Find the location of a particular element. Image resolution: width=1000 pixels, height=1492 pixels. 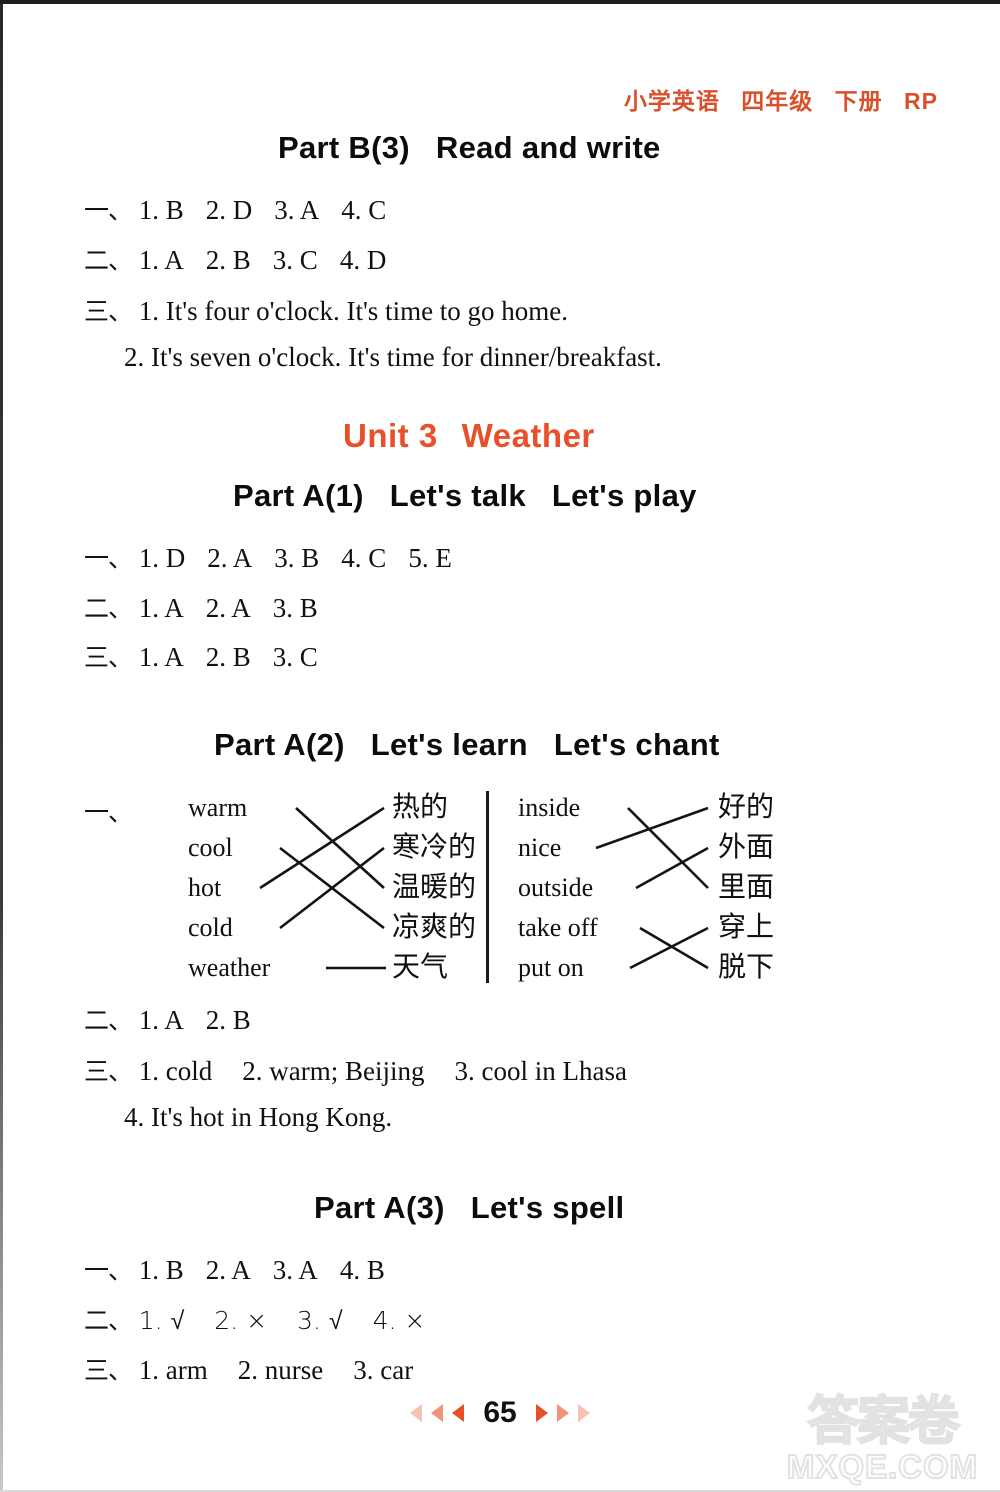

unit-name: Weather is located at coordinates (528, 435).